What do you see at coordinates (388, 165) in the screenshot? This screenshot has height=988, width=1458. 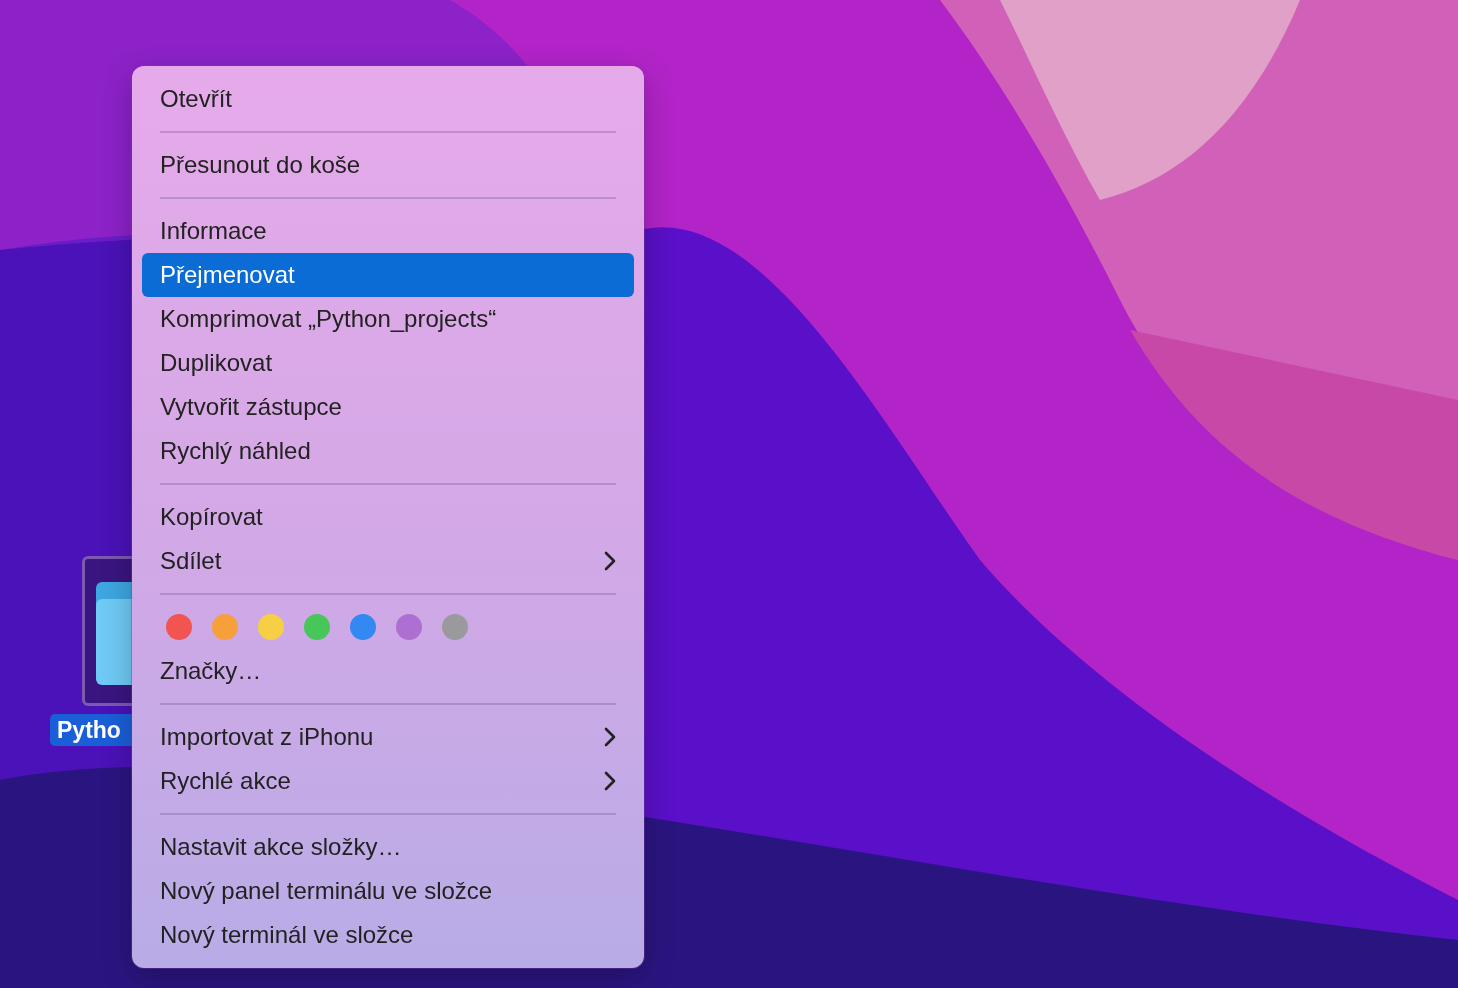 I see `menu-item: Přesunout do koše` at bounding box center [388, 165].